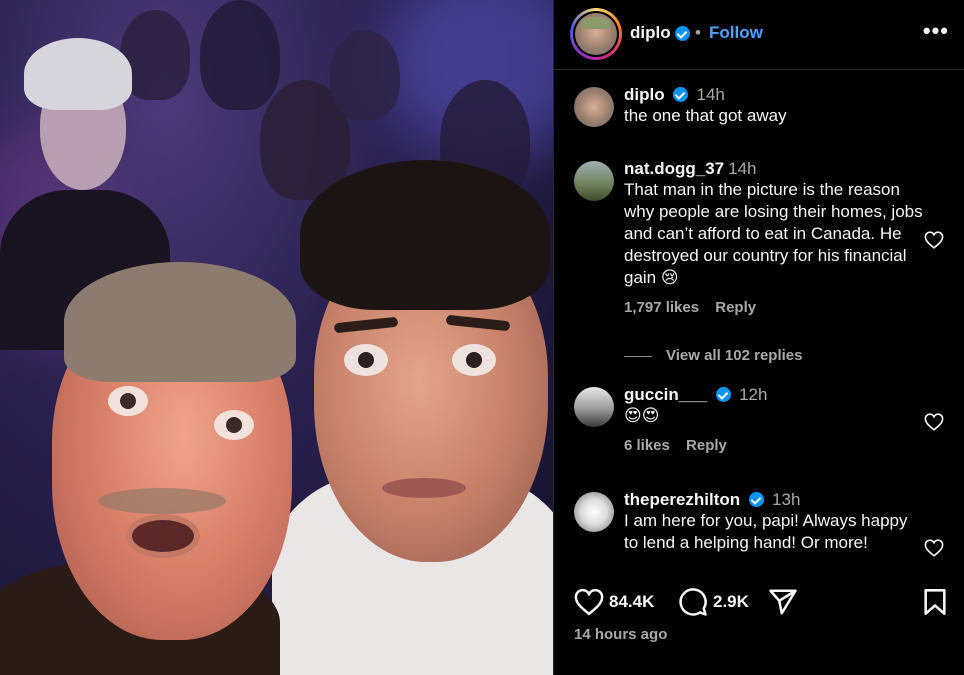  What do you see at coordinates (936, 31) in the screenshot?
I see `more-icon: •••` at bounding box center [936, 31].